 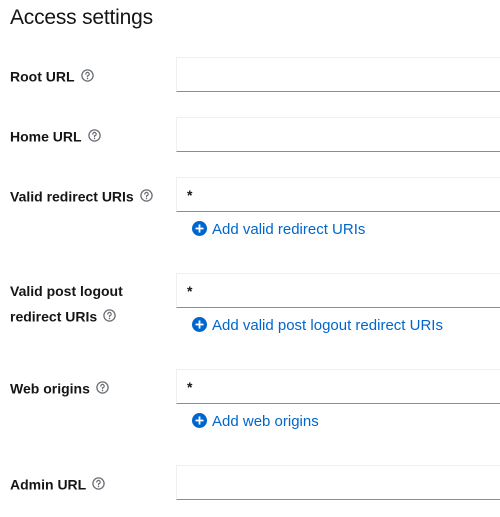 I want to click on admin-url-label: Admin URL, so click(x=57, y=483).